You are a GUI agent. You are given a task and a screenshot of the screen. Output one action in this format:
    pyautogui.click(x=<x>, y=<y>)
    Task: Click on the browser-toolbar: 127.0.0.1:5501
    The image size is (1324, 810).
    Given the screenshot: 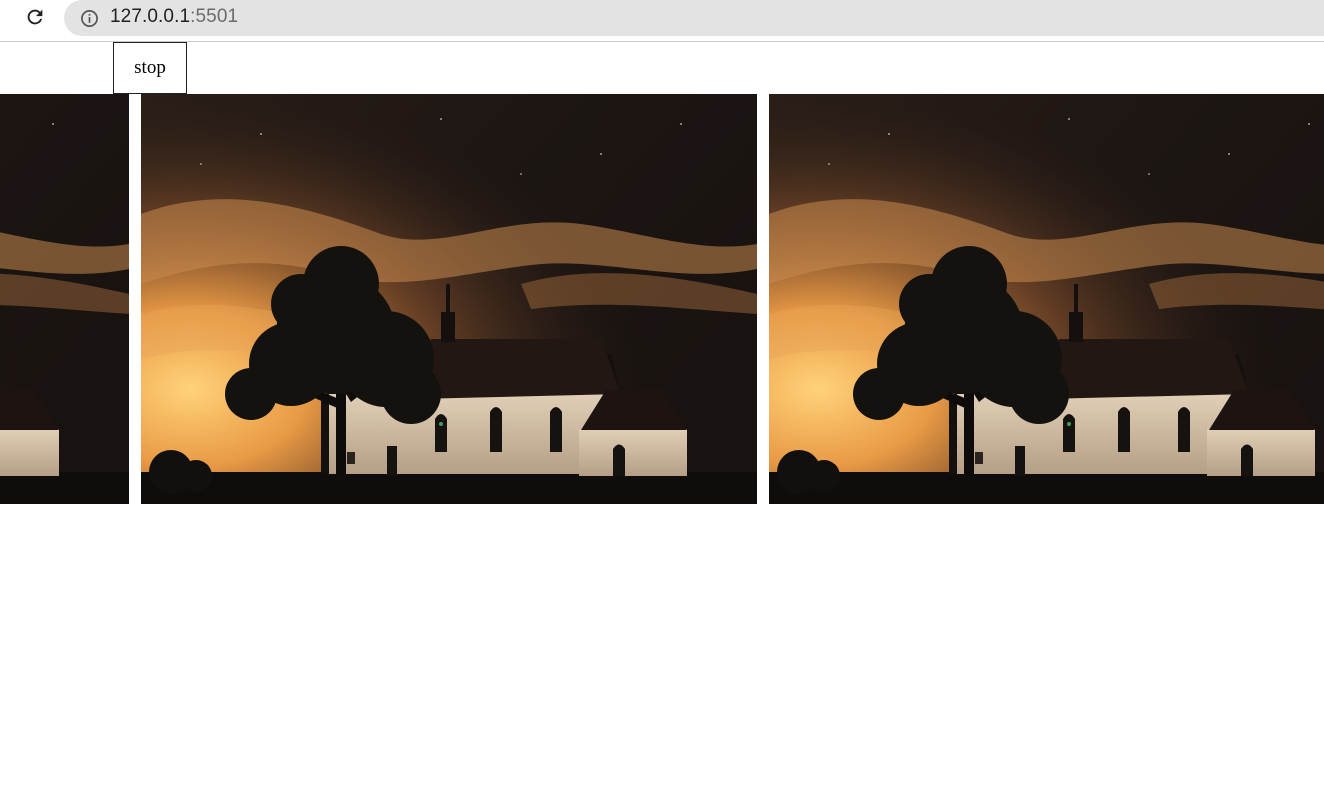 What is the action you would take?
    pyautogui.click(x=662, y=21)
    